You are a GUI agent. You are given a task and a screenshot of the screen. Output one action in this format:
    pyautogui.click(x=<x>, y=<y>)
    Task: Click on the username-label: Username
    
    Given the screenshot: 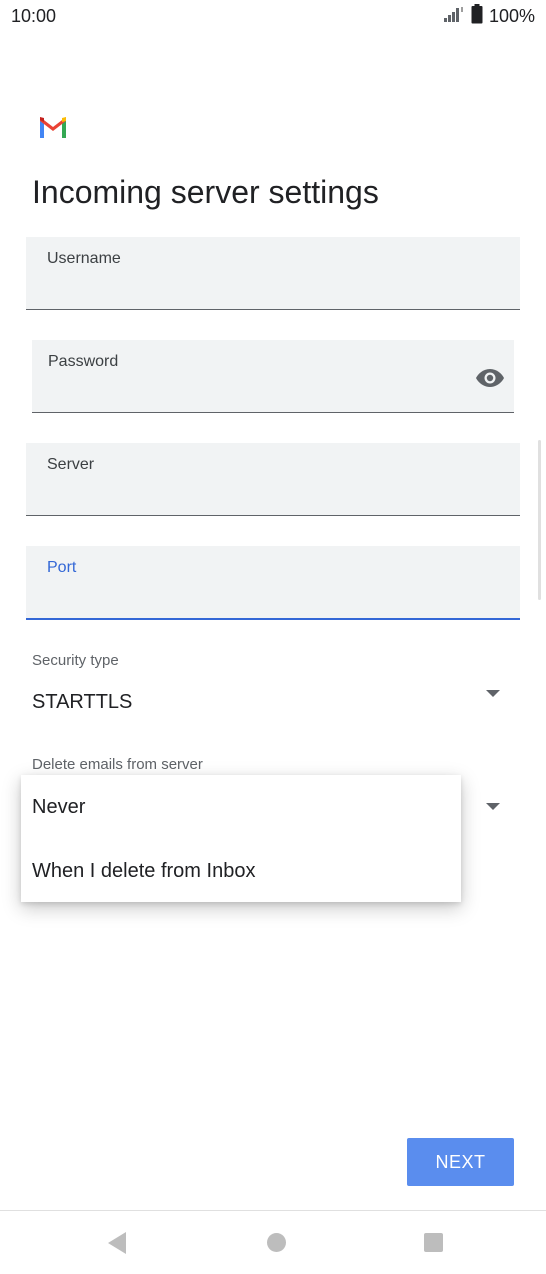 What is the action you would take?
    pyautogui.click(x=84, y=258)
    